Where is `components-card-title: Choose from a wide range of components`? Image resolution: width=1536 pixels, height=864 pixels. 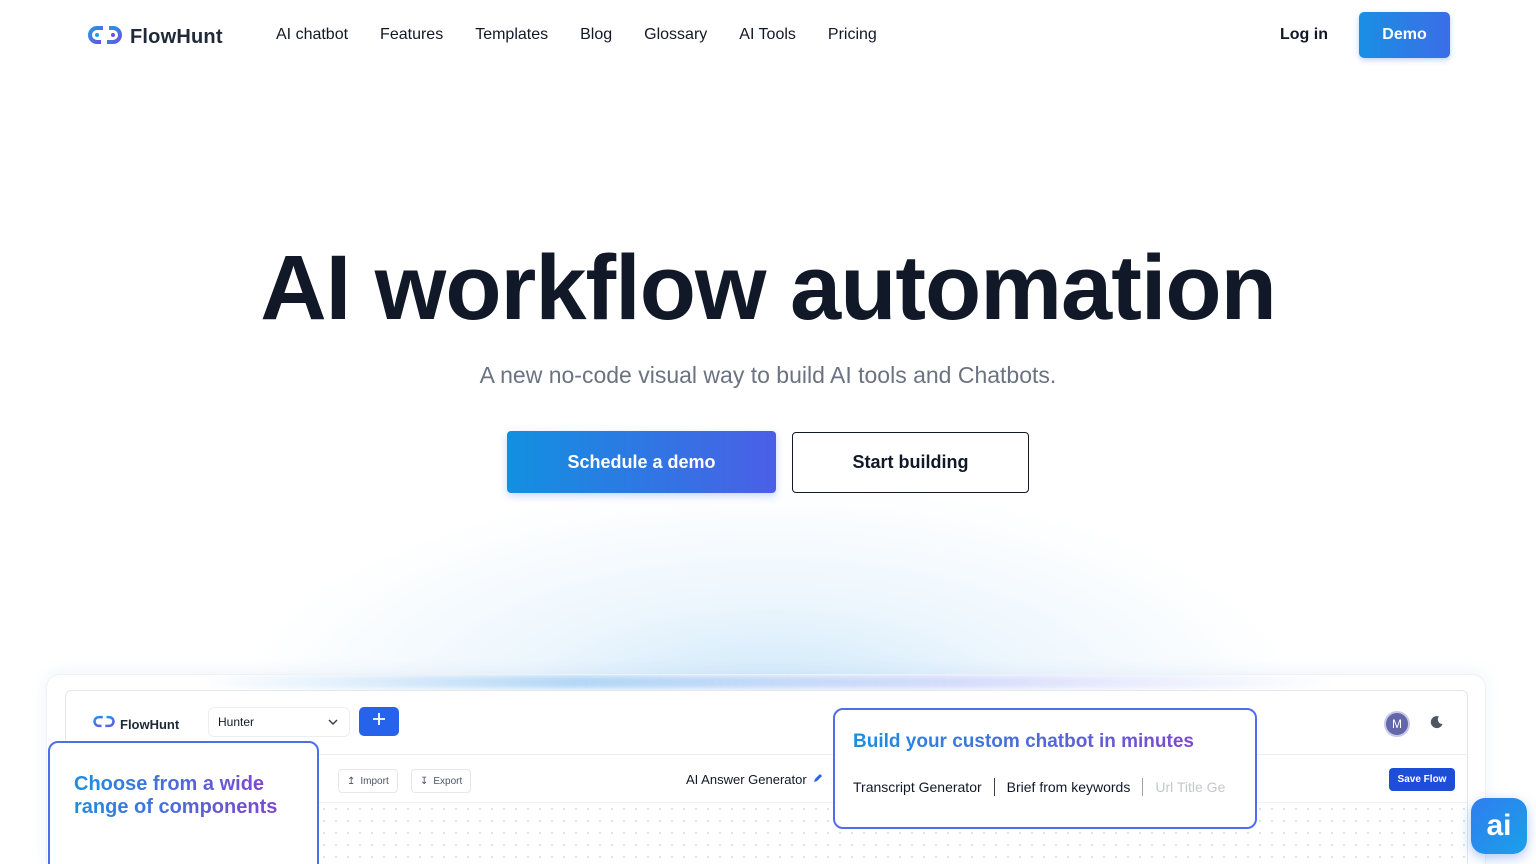 components-card-title: Choose from a wide range of components is located at coordinates (183, 796).